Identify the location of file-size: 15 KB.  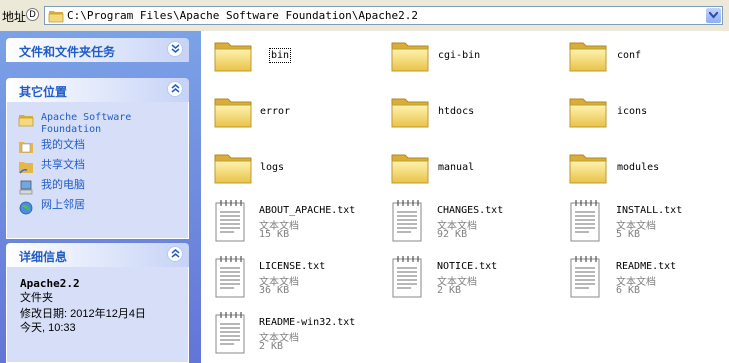
(274, 234).